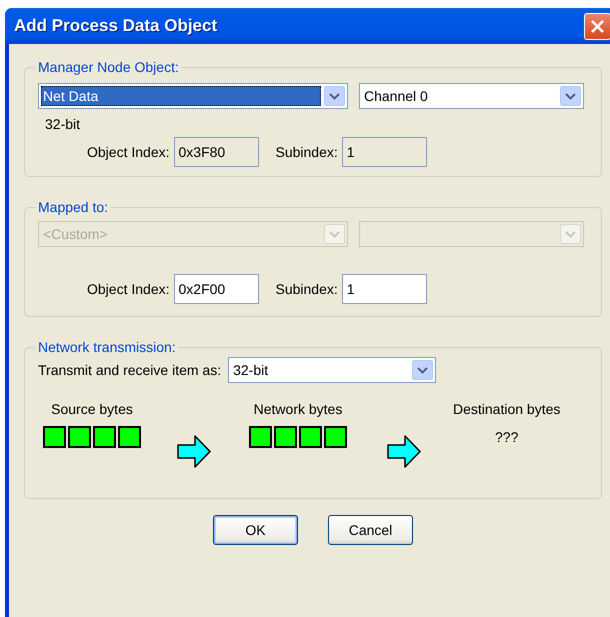 This screenshot has height=617, width=610. What do you see at coordinates (107, 347) in the screenshot?
I see `group-label: Network transmission:` at bounding box center [107, 347].